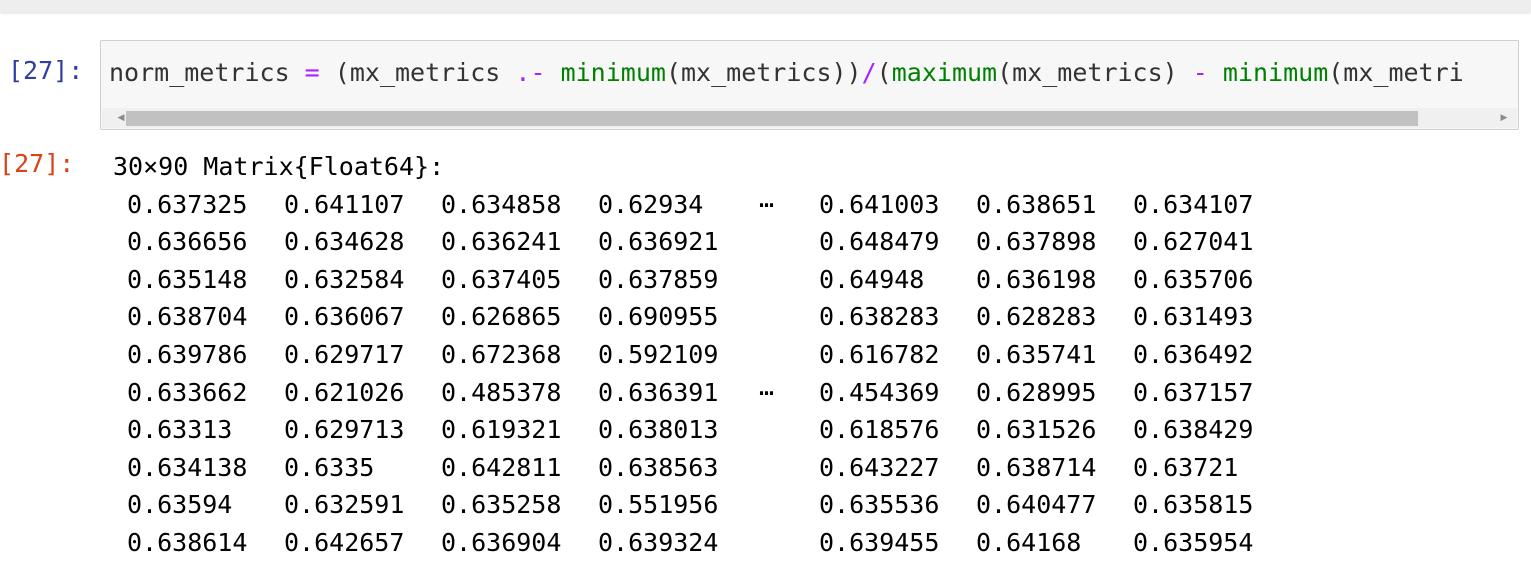 The width and height of the screenshot is (1531, 567). I want to click on matrix-cell: 0.648479, so click(879, 242).